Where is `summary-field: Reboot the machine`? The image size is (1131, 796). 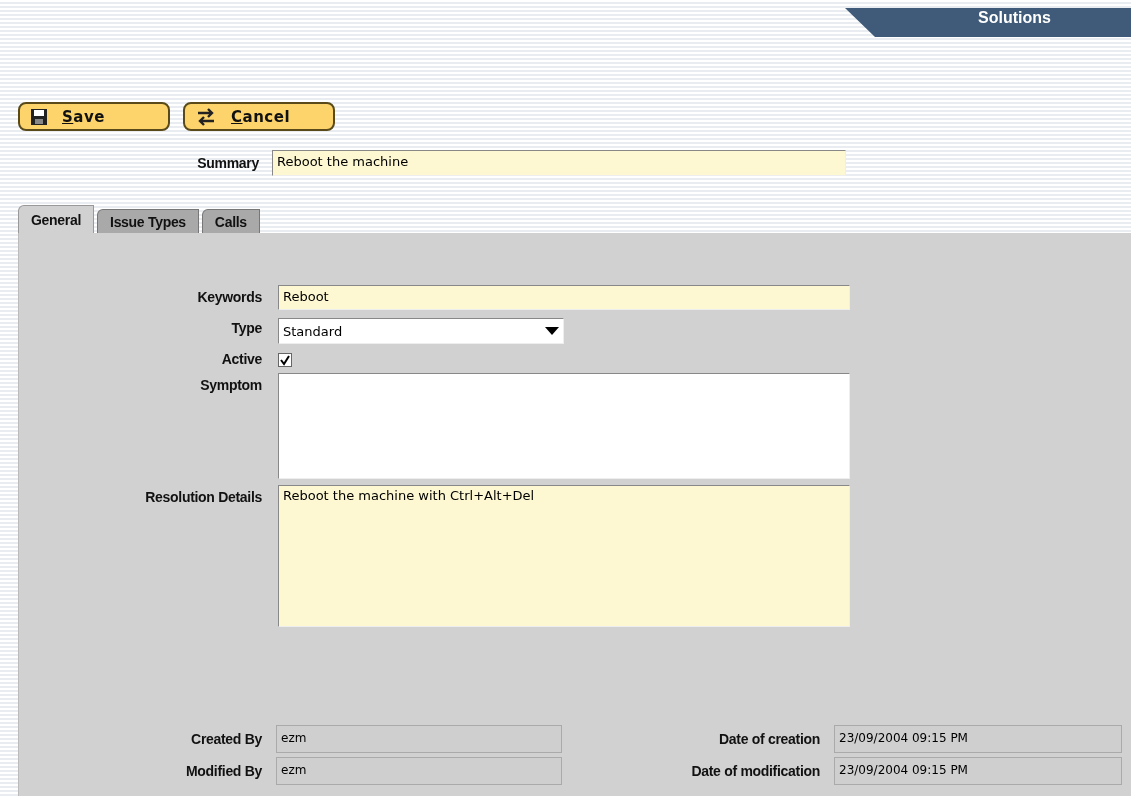 summary-field: Reboot the machine is located at coordinates (559, 163).